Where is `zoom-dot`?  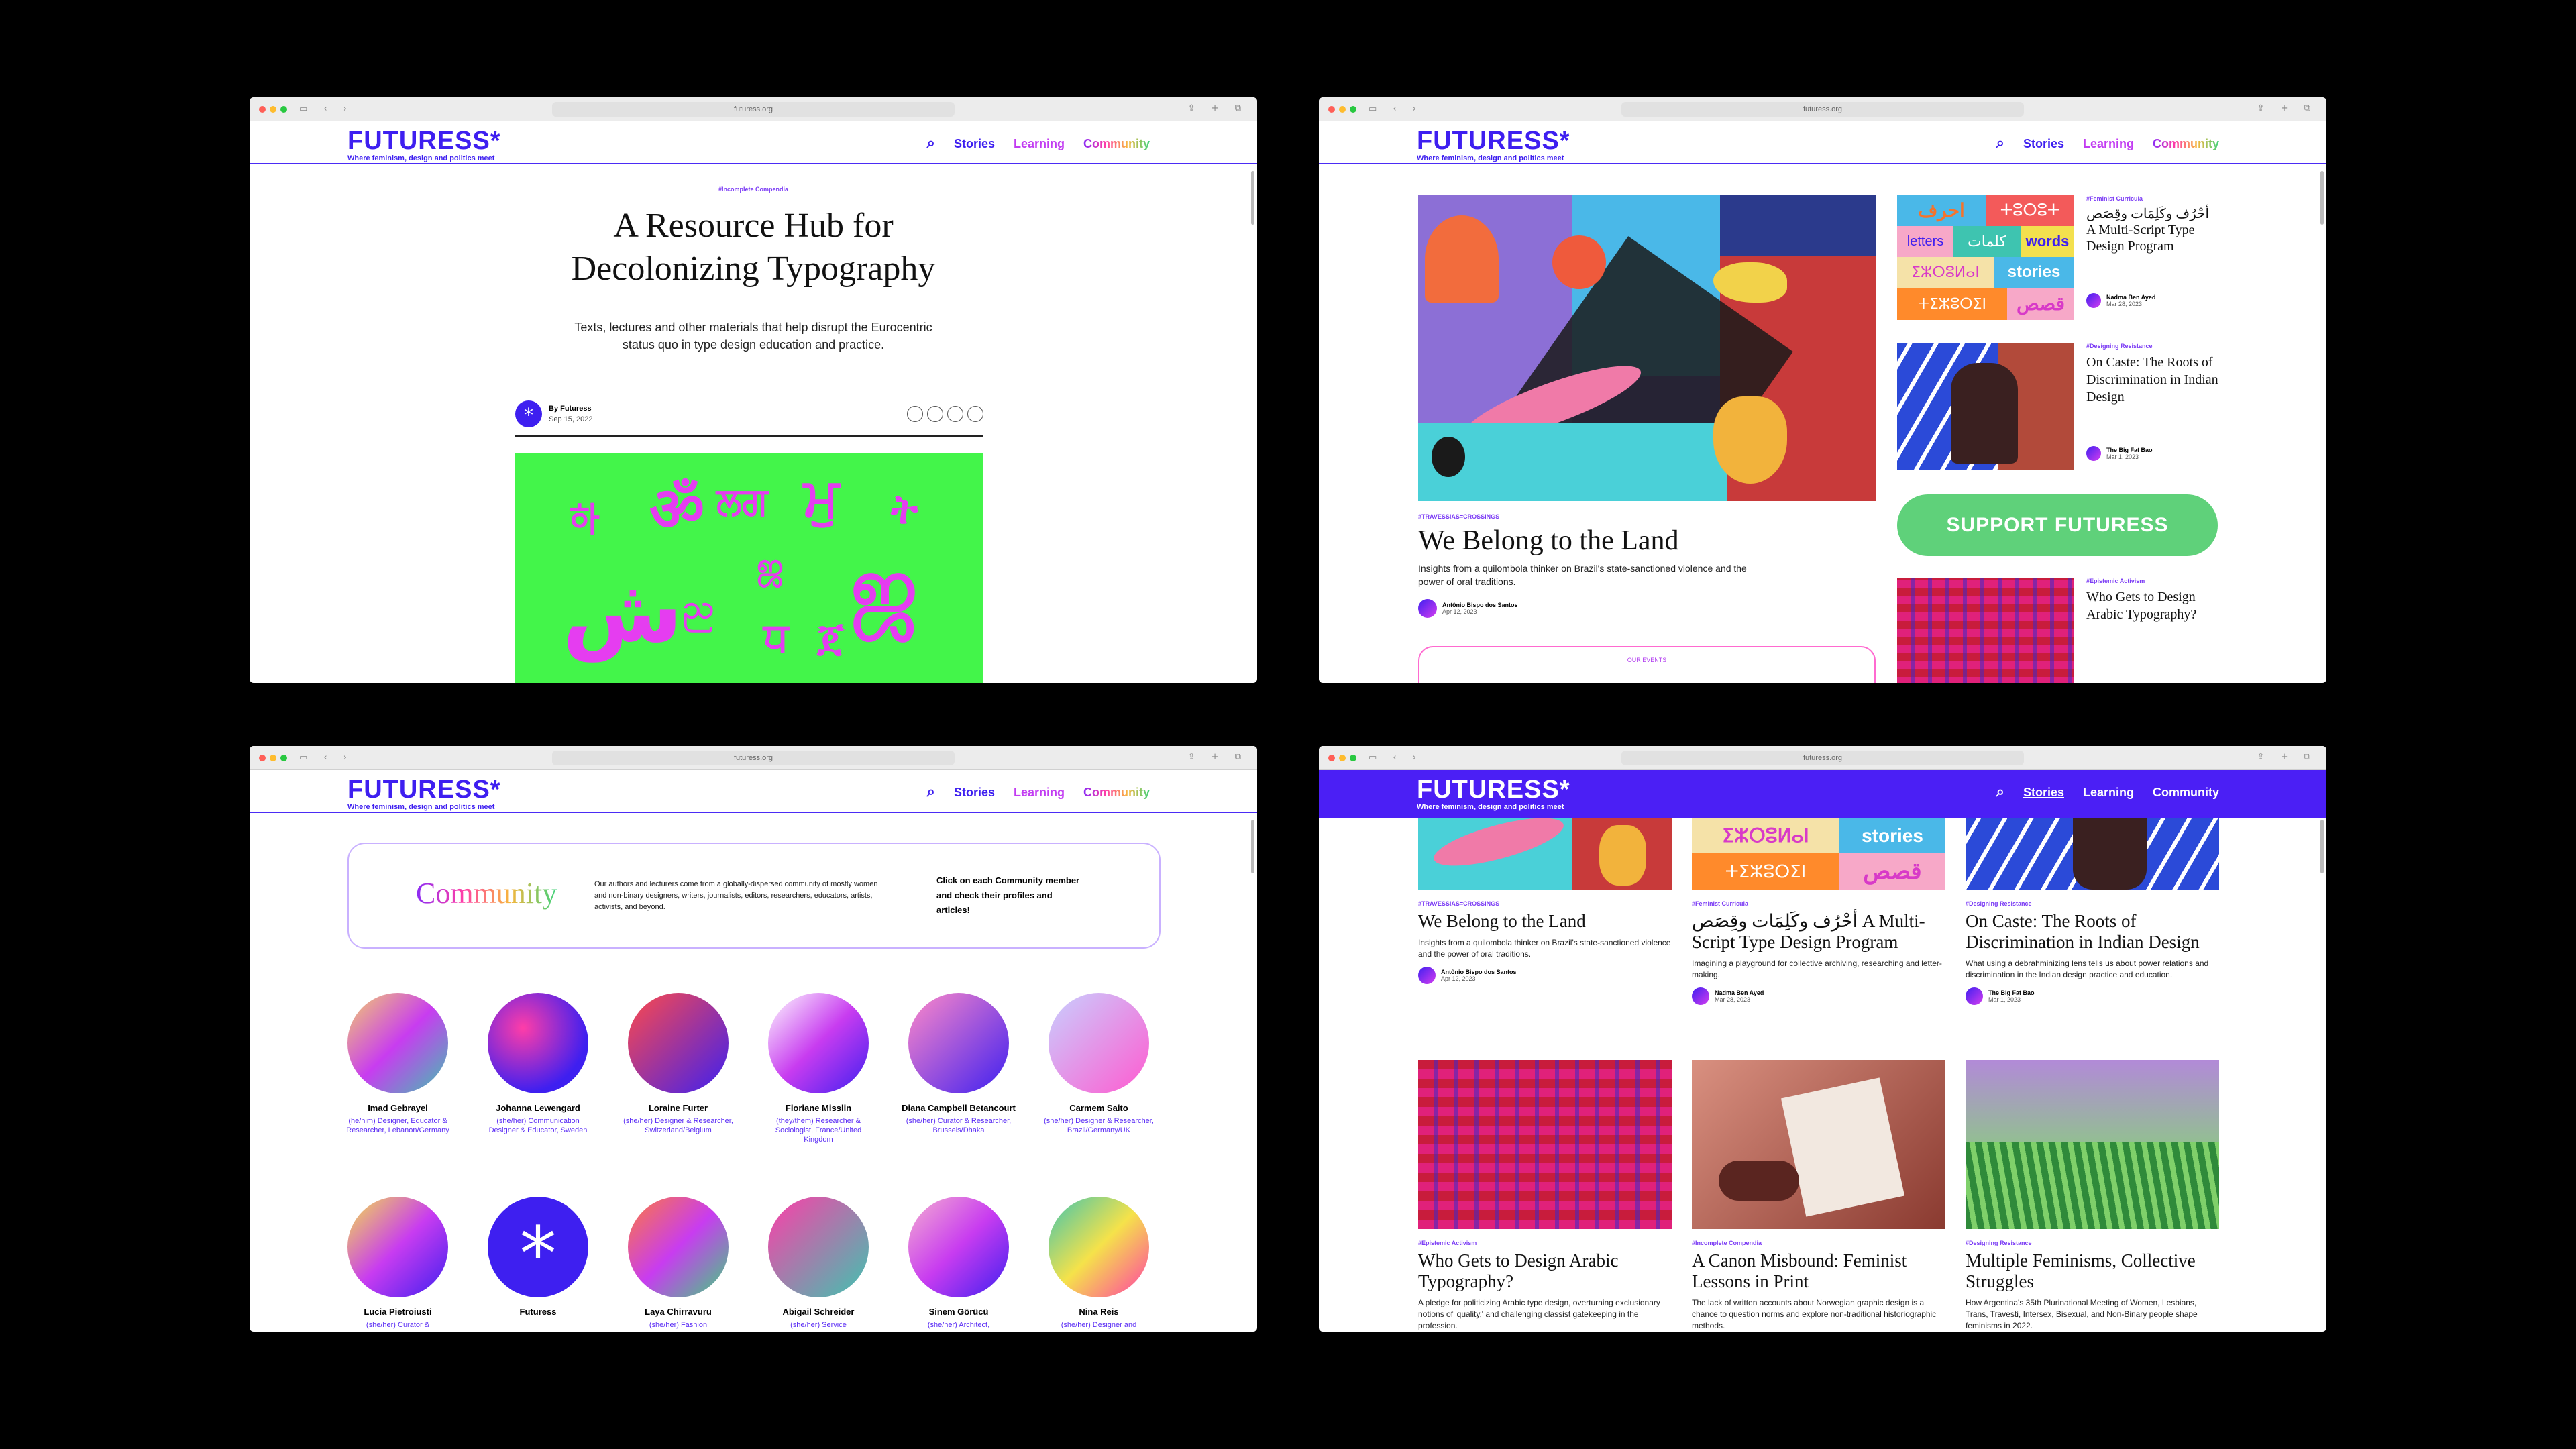 zoom-dot is located at coordinates (1353, 109).